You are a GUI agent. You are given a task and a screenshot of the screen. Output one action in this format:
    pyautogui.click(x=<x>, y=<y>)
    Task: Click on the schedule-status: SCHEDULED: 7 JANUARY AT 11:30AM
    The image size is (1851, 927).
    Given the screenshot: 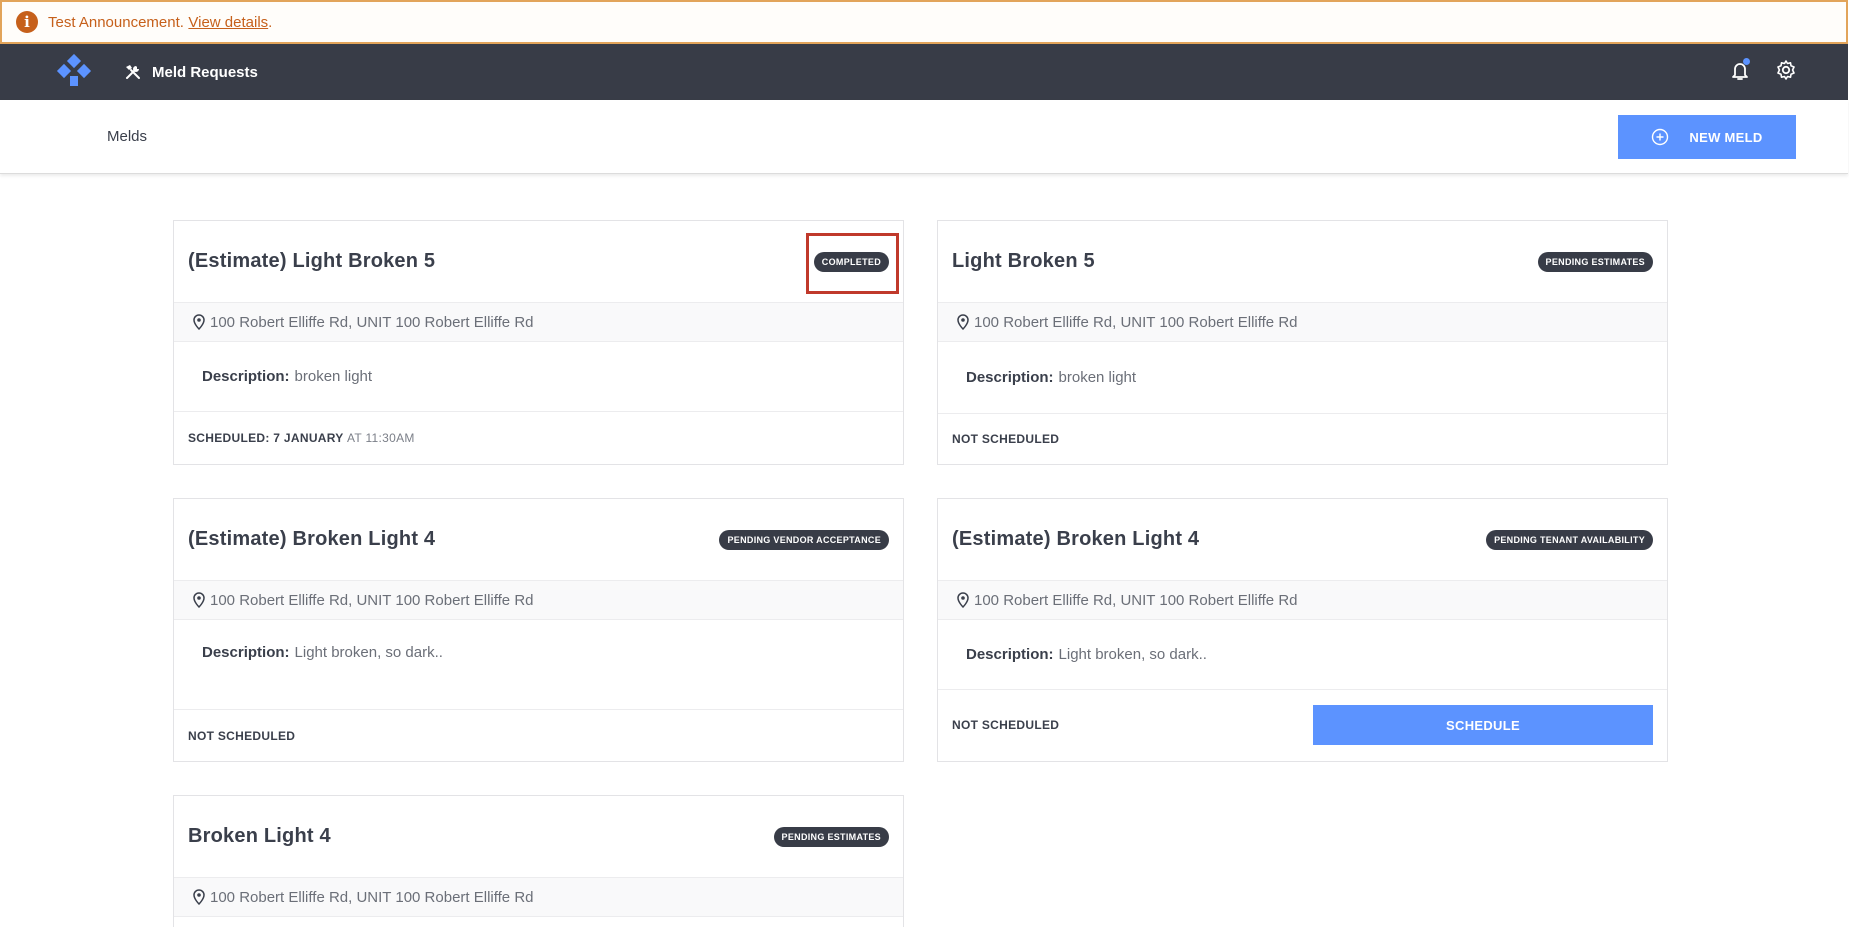 What is the action you would take?
    pyautogui.click(x=301, y=438)
    